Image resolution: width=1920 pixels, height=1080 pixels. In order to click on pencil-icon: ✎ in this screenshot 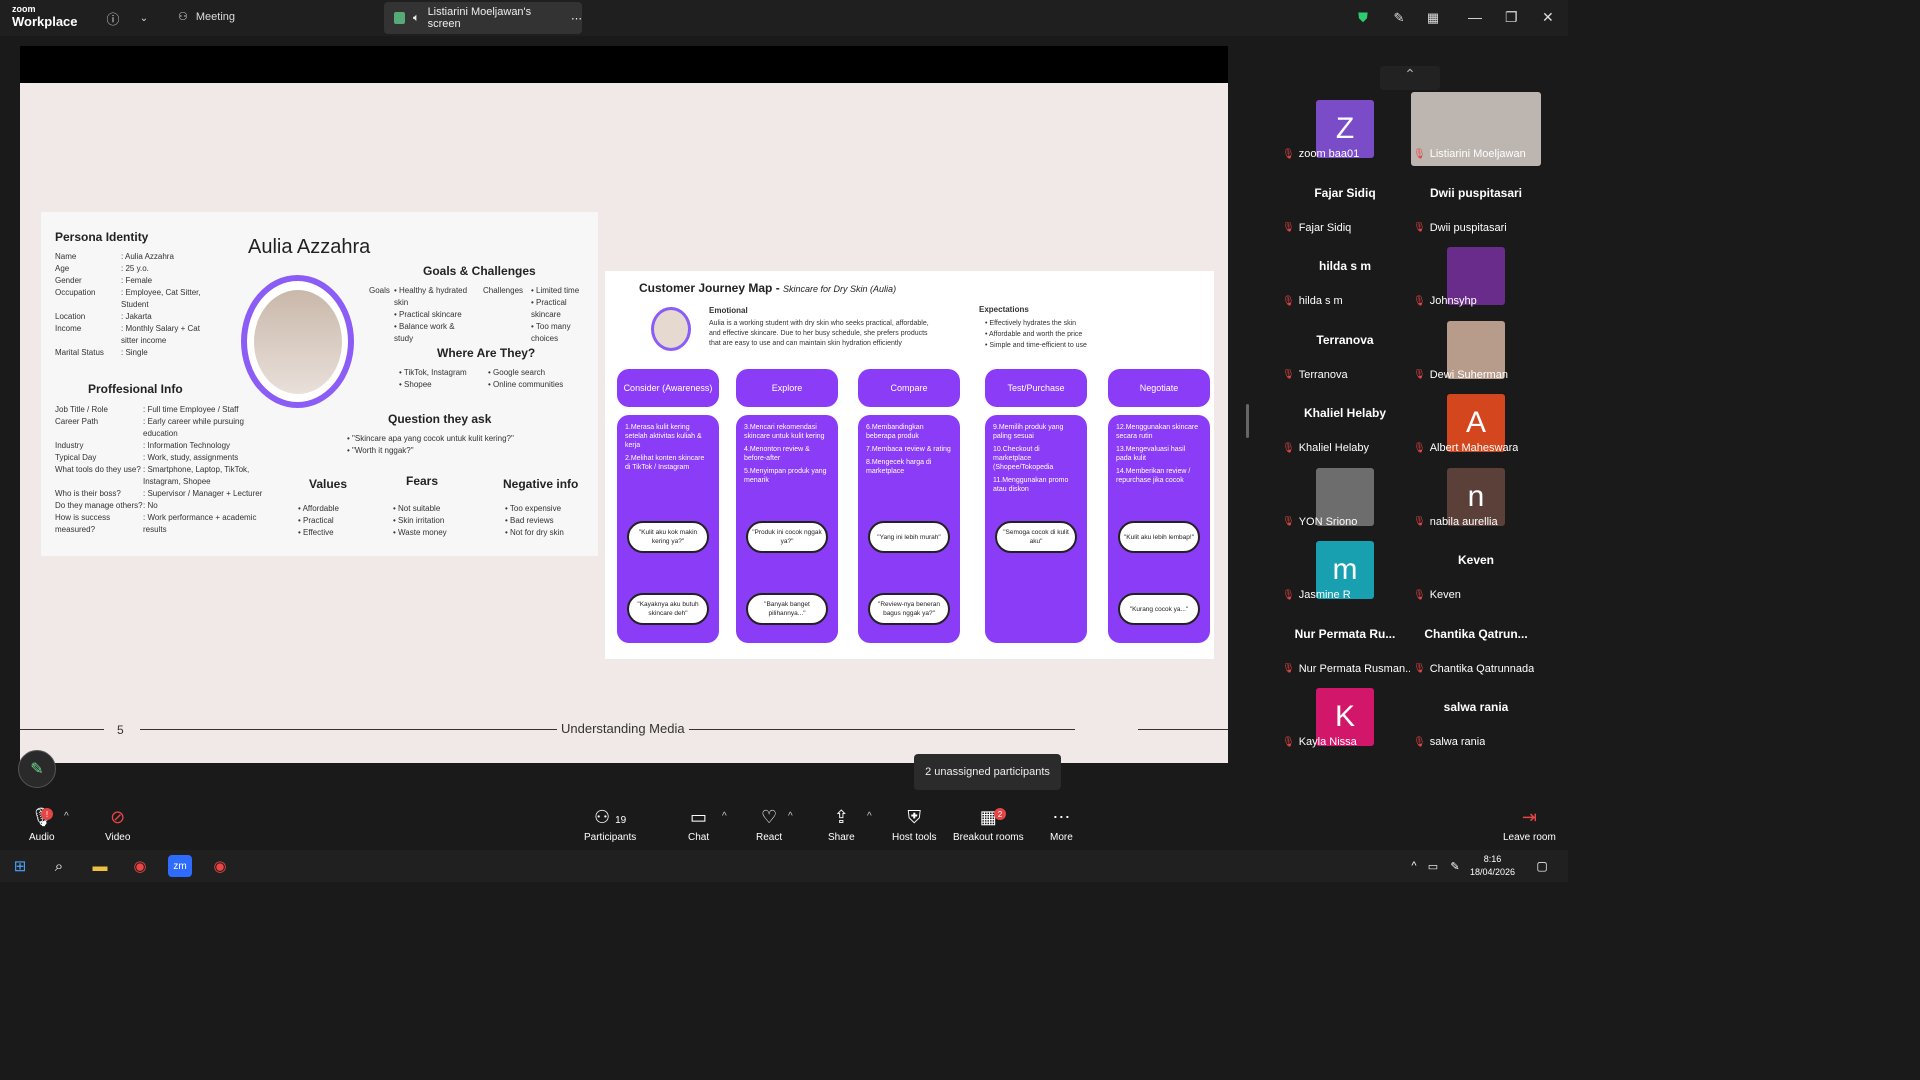, I will do `click(37, 769)`.